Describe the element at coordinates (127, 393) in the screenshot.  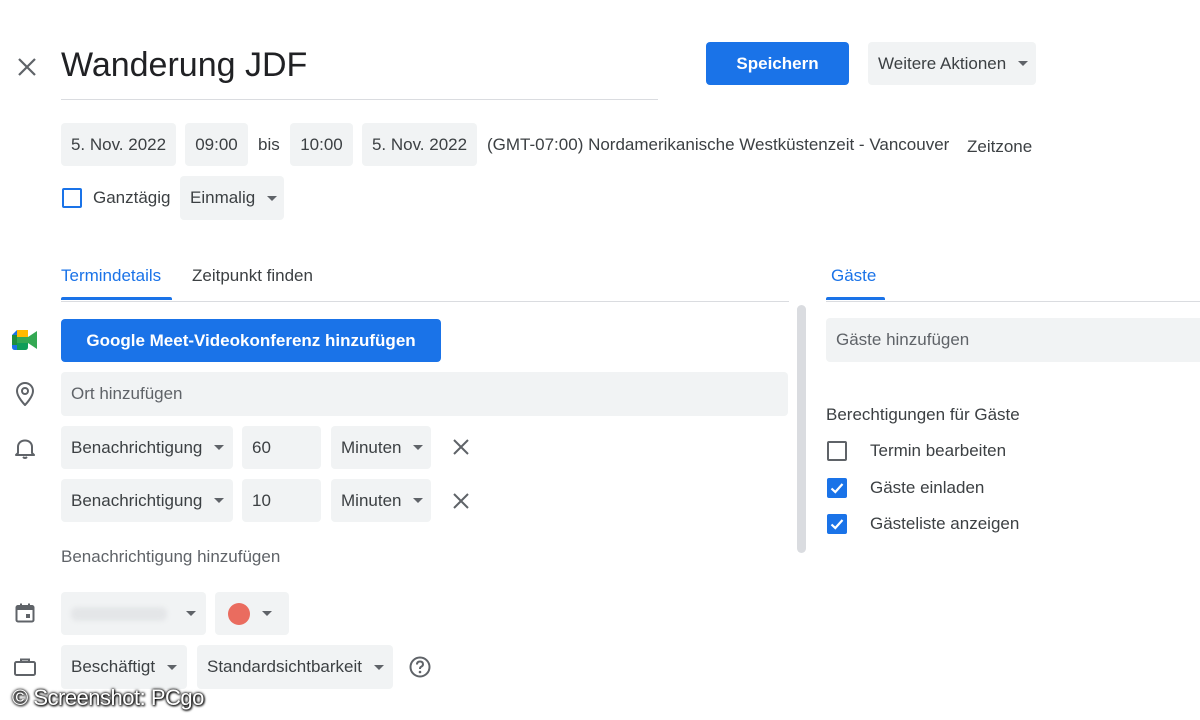
I see `location-placeholder: Ort hinzufügen` at that location.